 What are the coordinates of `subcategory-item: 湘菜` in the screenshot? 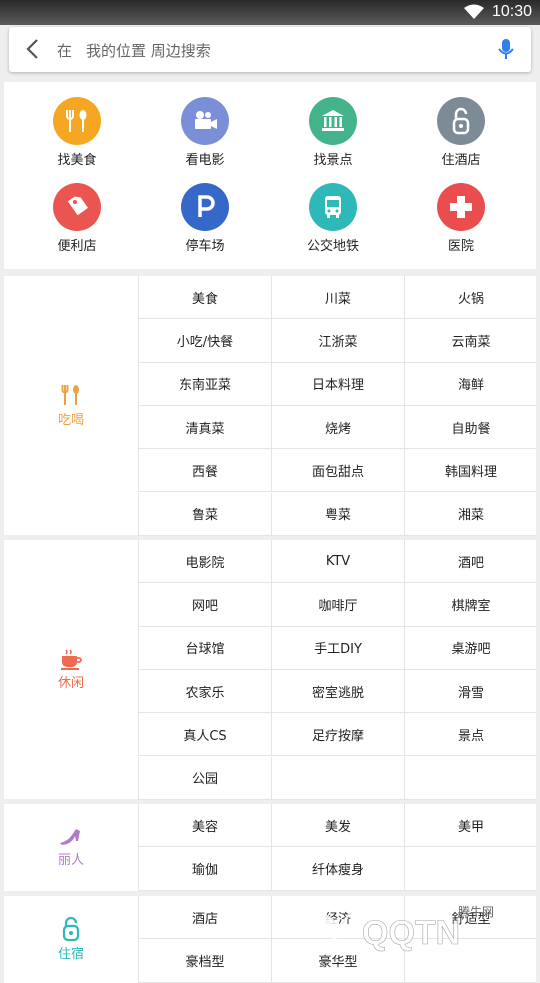 It's located at (470, 514).